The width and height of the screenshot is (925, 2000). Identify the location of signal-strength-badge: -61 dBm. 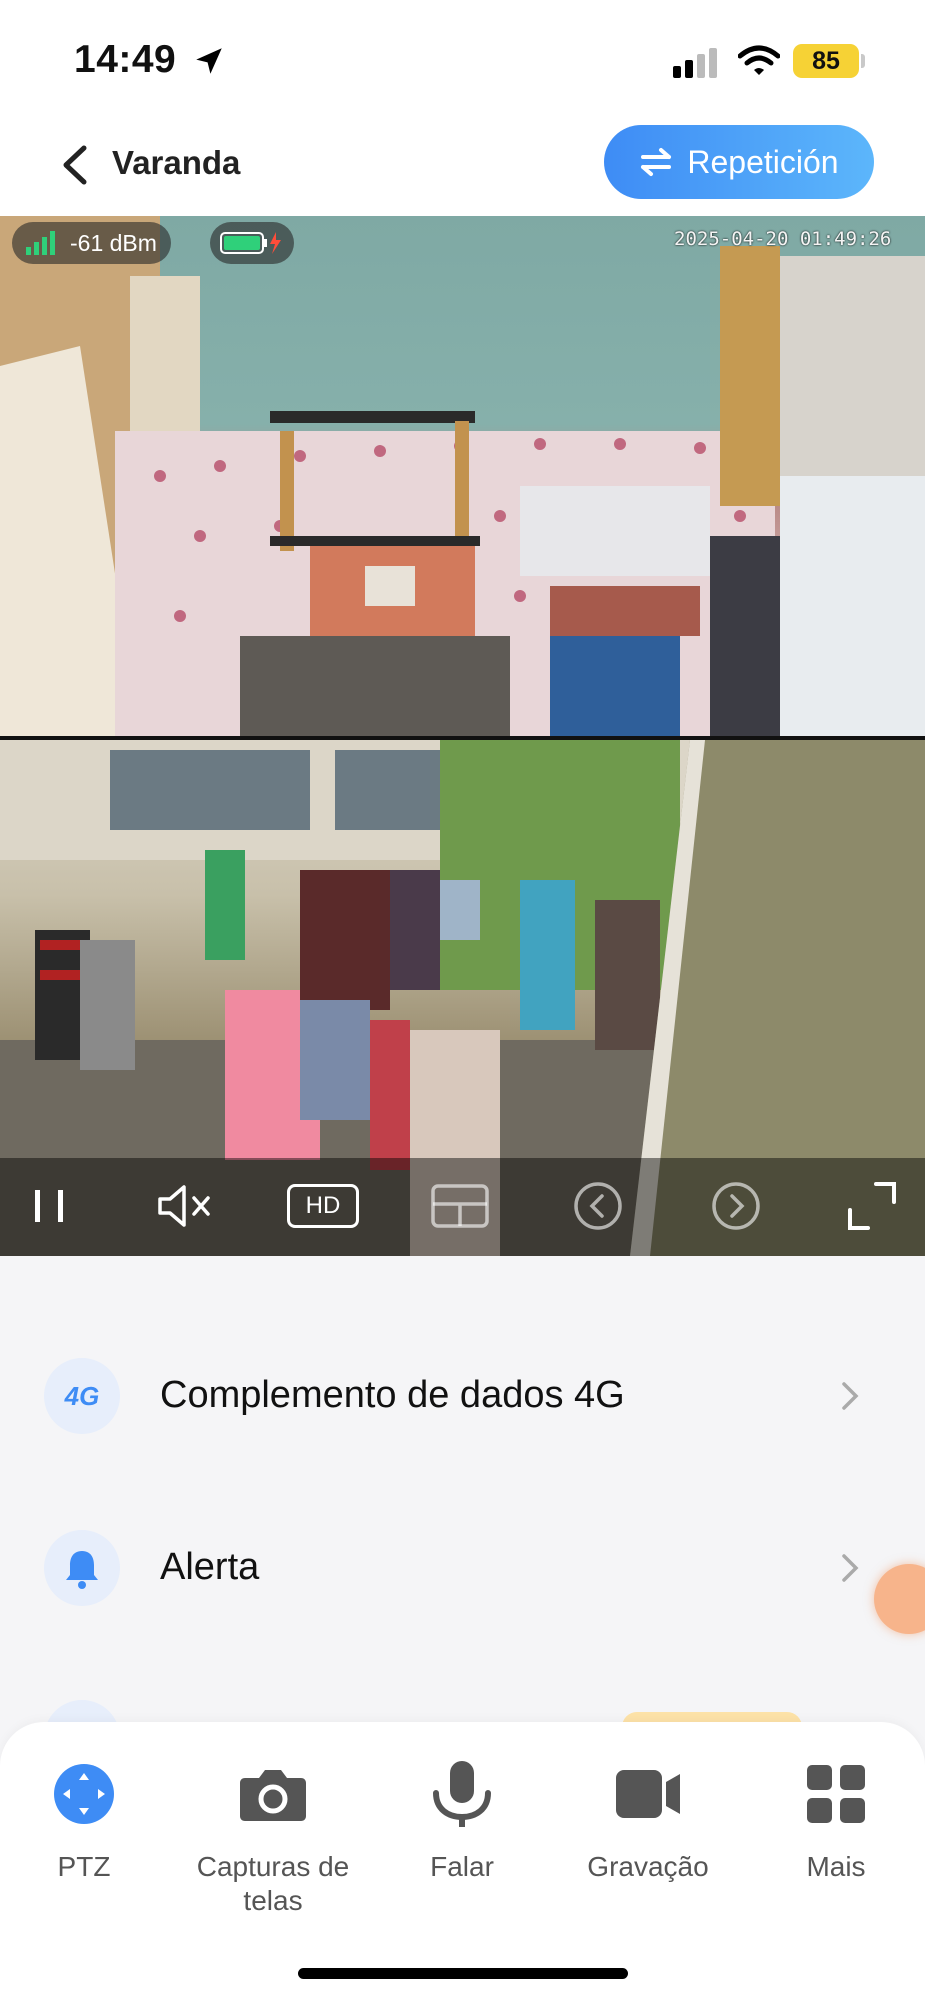
(91, 243).